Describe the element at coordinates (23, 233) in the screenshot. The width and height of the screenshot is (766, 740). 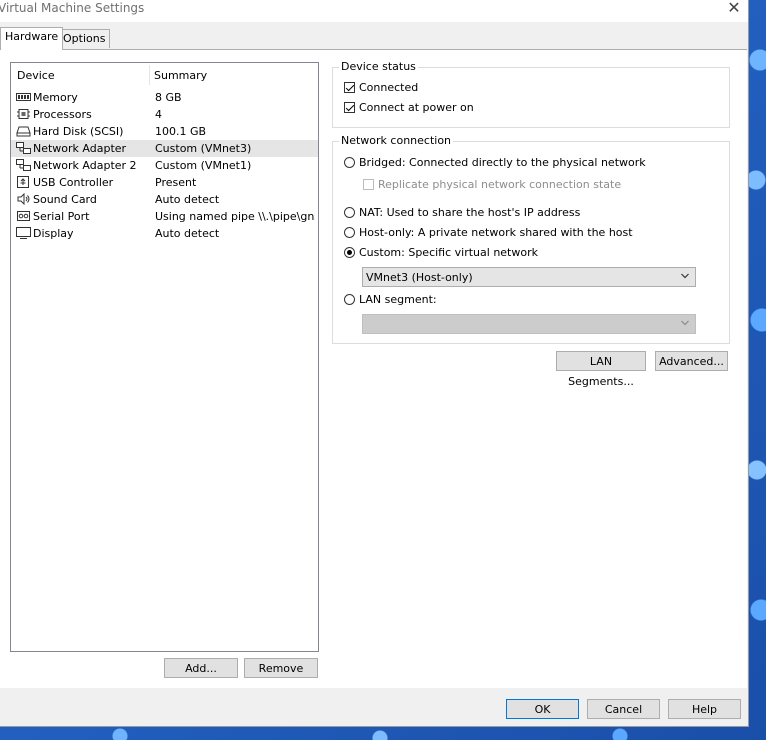
I see `monitor-icon` at that location.